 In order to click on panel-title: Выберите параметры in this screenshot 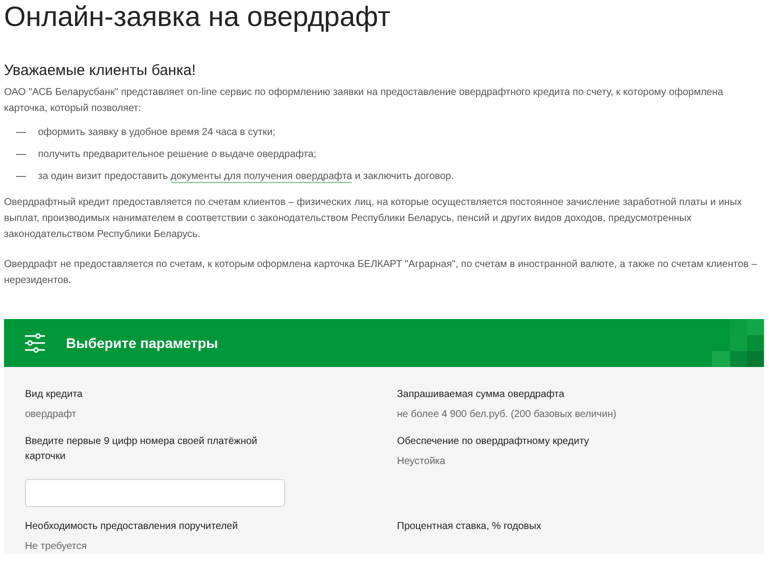, I will do `click(142, 343)`.